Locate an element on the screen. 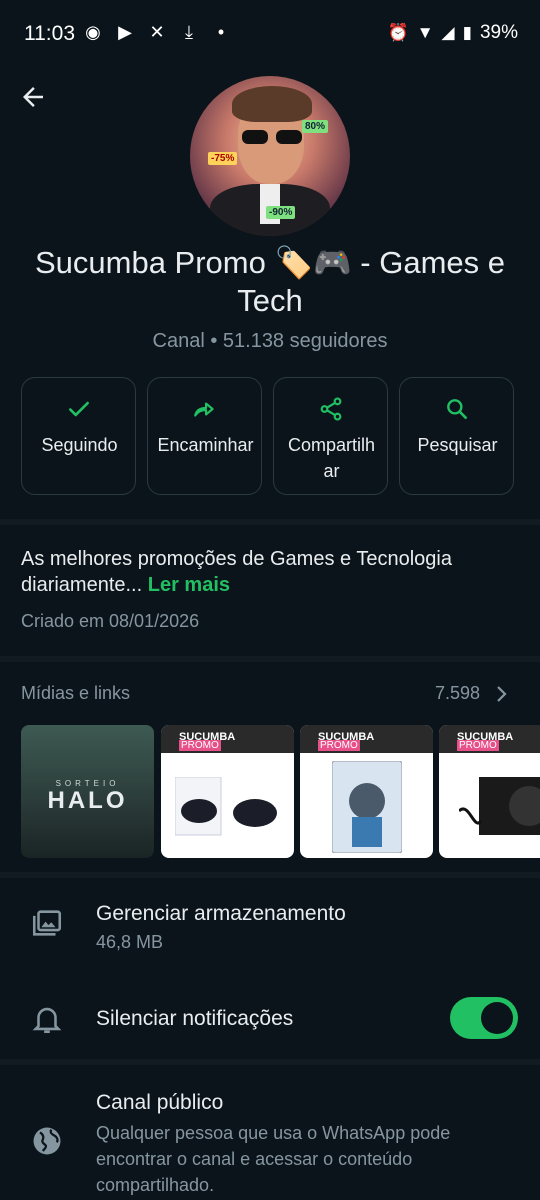  mute-notifications-title: Silenciar notificações is located at coordinates (195, 1018).